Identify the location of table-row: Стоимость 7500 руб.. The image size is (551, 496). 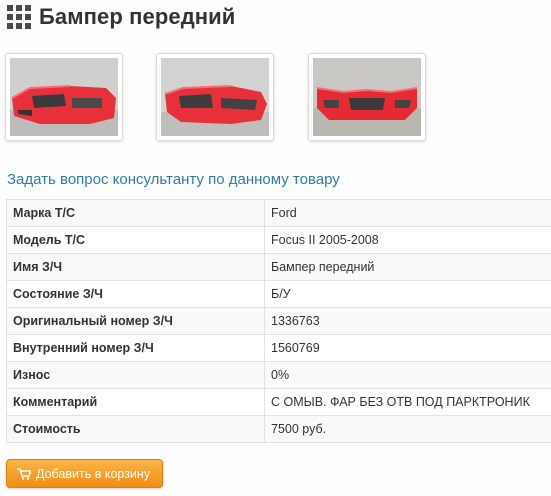
(278, 429).